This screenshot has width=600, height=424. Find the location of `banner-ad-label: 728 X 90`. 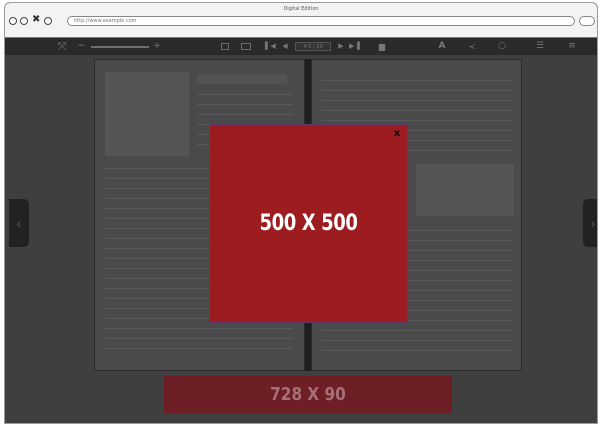

banner-ad-label: 728 X 90 is located at coordinates (308, 394).